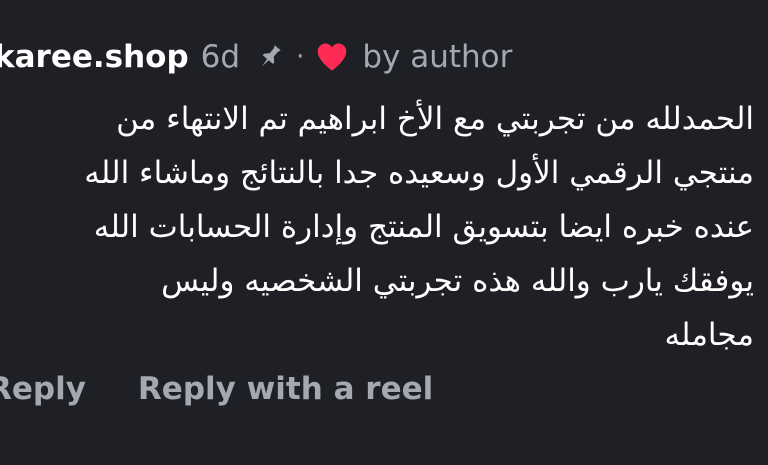 Image resolution: width=768 pixels, height=465 pixels. Describe the element at coordinates (709, 335) in the screenshot. I see `comment-body-line: مجامله` at that location.